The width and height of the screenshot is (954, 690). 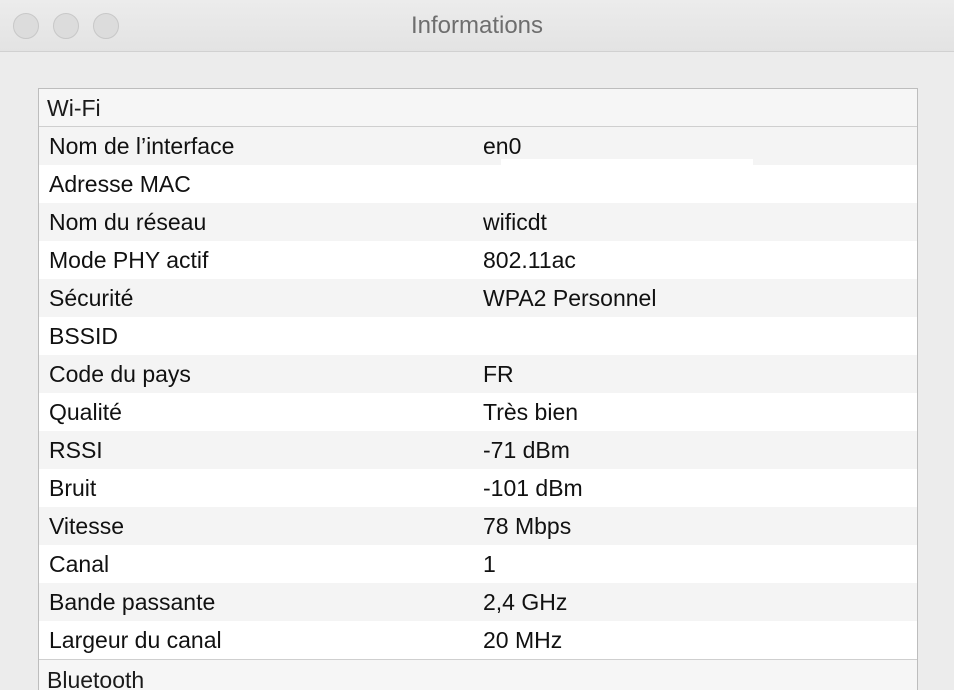 I want to click on info-row-value: FR, so click(x=498, y=373).